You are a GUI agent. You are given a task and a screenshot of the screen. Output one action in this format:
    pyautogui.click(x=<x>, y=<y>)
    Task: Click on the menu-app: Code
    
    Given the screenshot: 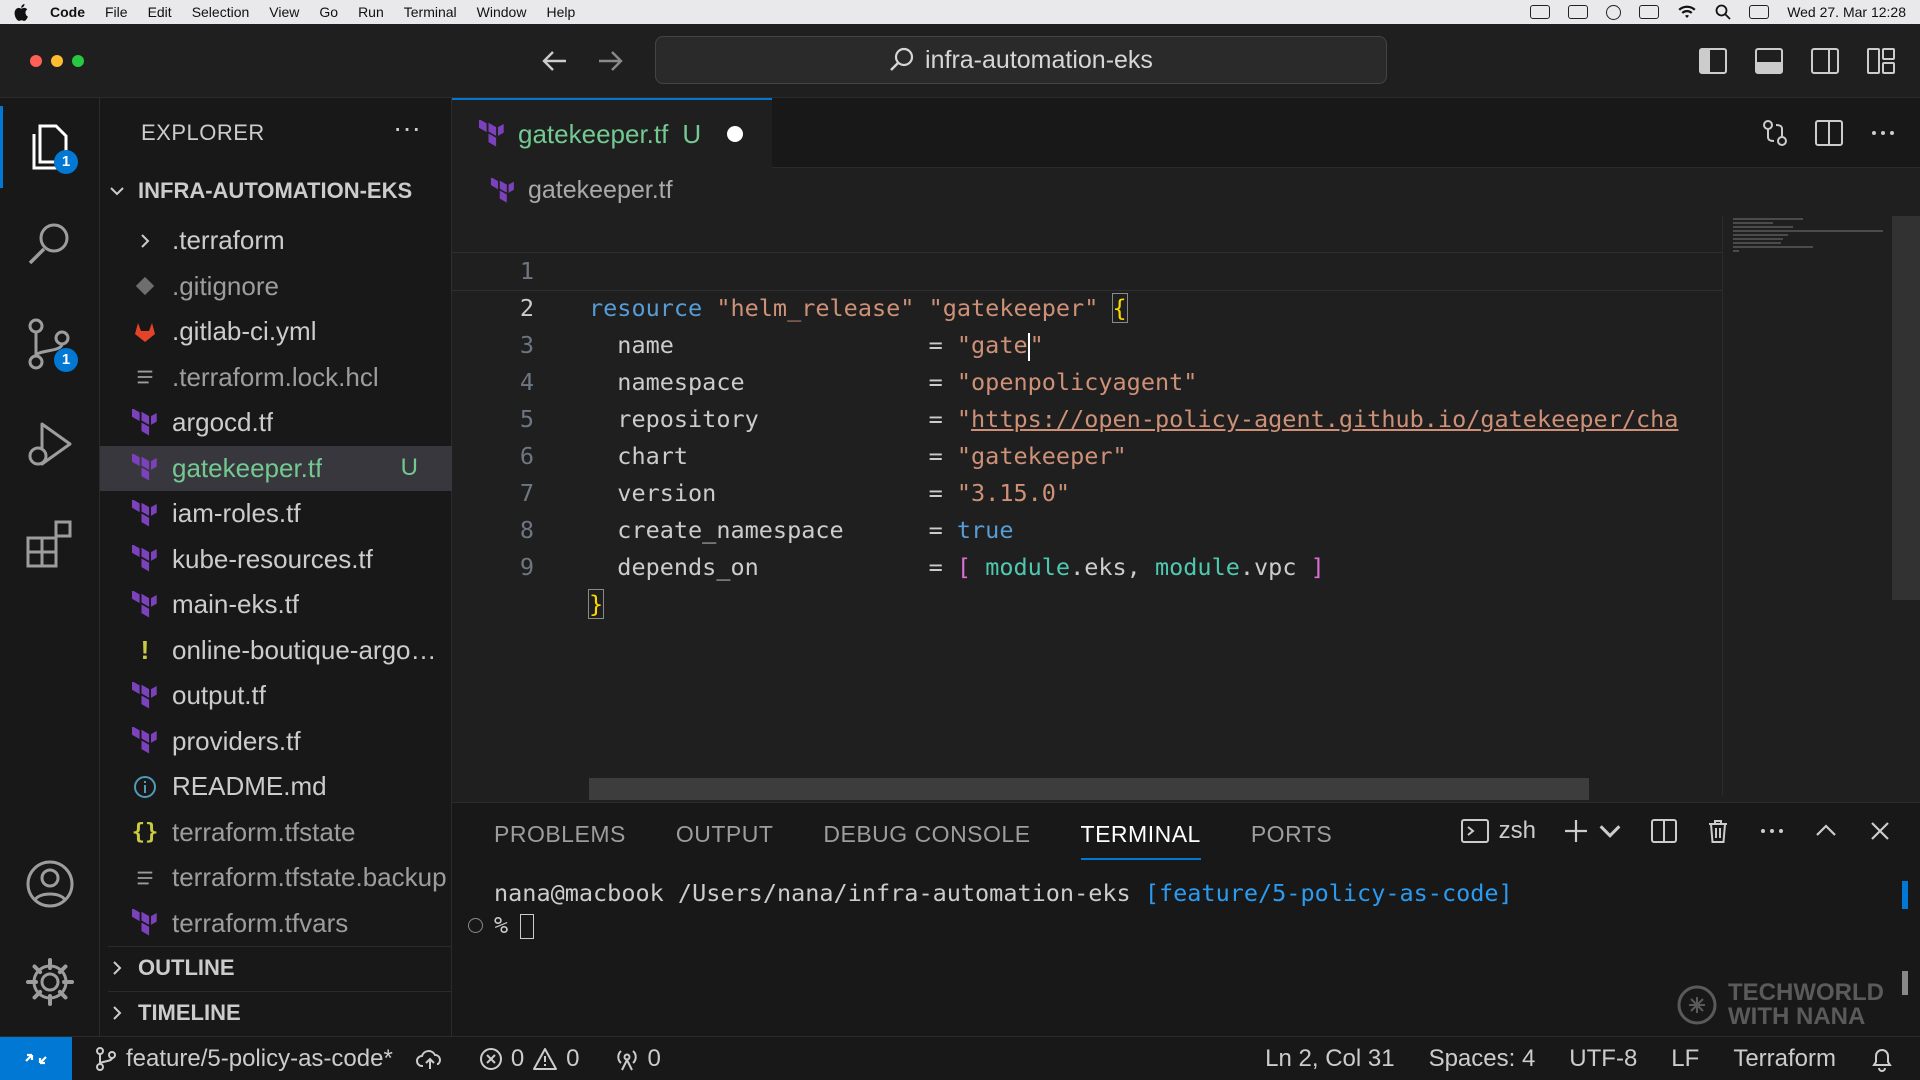 What is the action you would take?
    pyautogui.click(x=67, y=12)
    